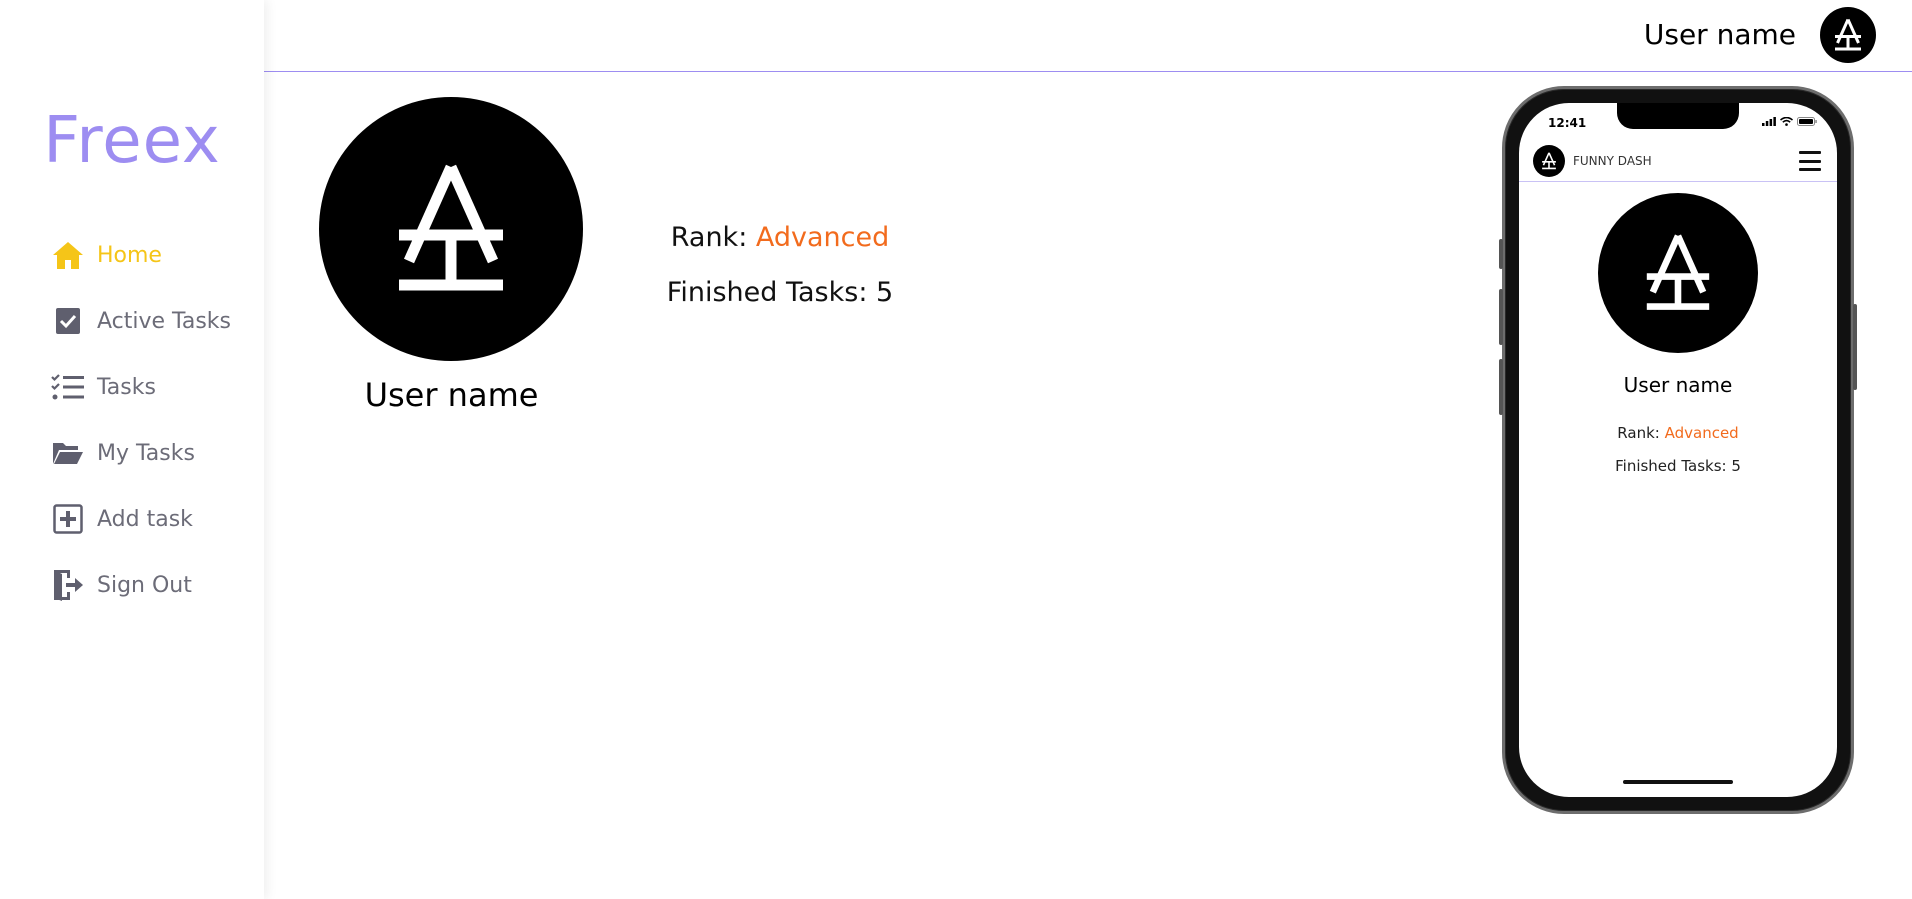 The width and height of the screenshot is (1912, 899). Describe the element at coordinates (129, 255) in the screenshot. I see `sidebar-item-label: Home` at that location.